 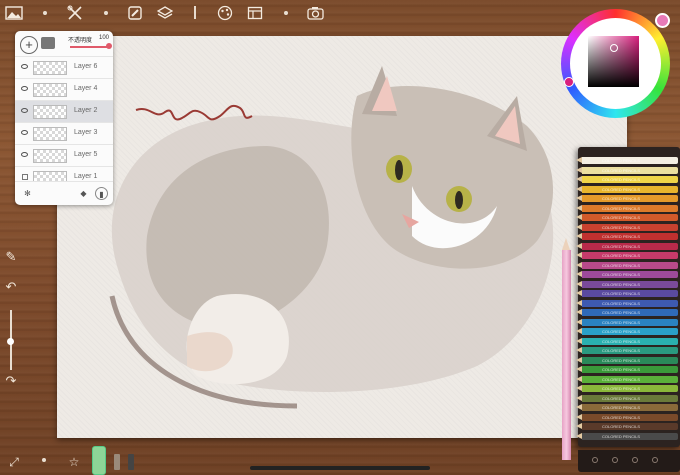 I want to click on undo-icon: ↶, so click(x=11, y=287).